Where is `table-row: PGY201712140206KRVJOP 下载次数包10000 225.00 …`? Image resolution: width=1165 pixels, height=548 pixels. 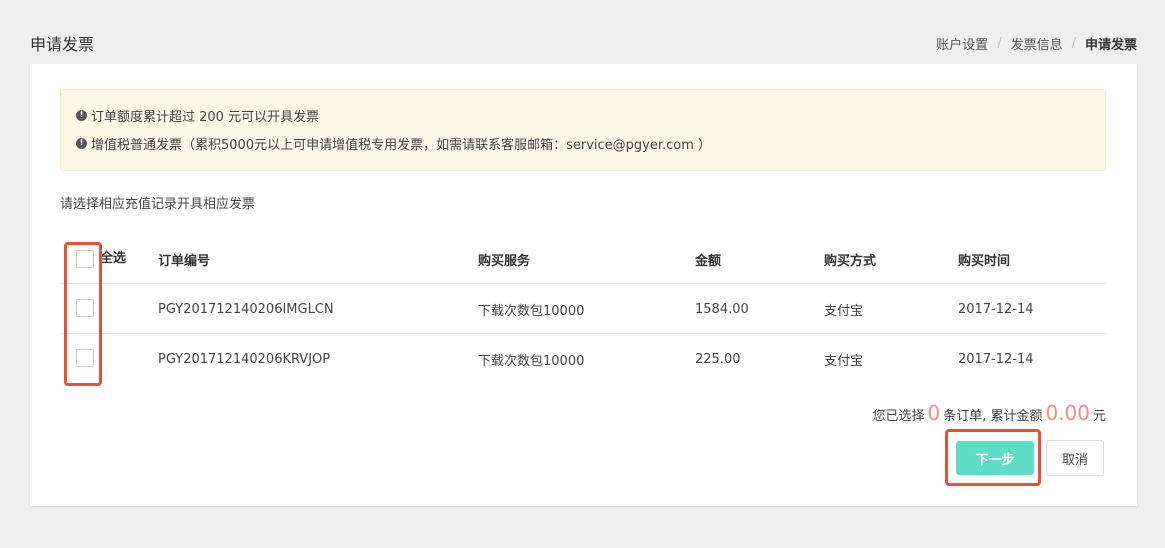
table-row: PGY201712140206KRVJOP 下载次数包10000 225.00 … is located at coordinates (583, 359).